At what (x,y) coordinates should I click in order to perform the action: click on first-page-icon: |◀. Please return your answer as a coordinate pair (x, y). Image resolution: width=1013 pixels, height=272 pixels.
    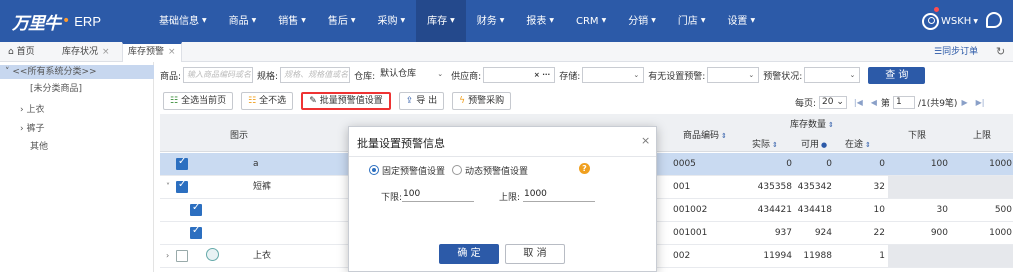
    Looking at the image, I should click on (858, 102).